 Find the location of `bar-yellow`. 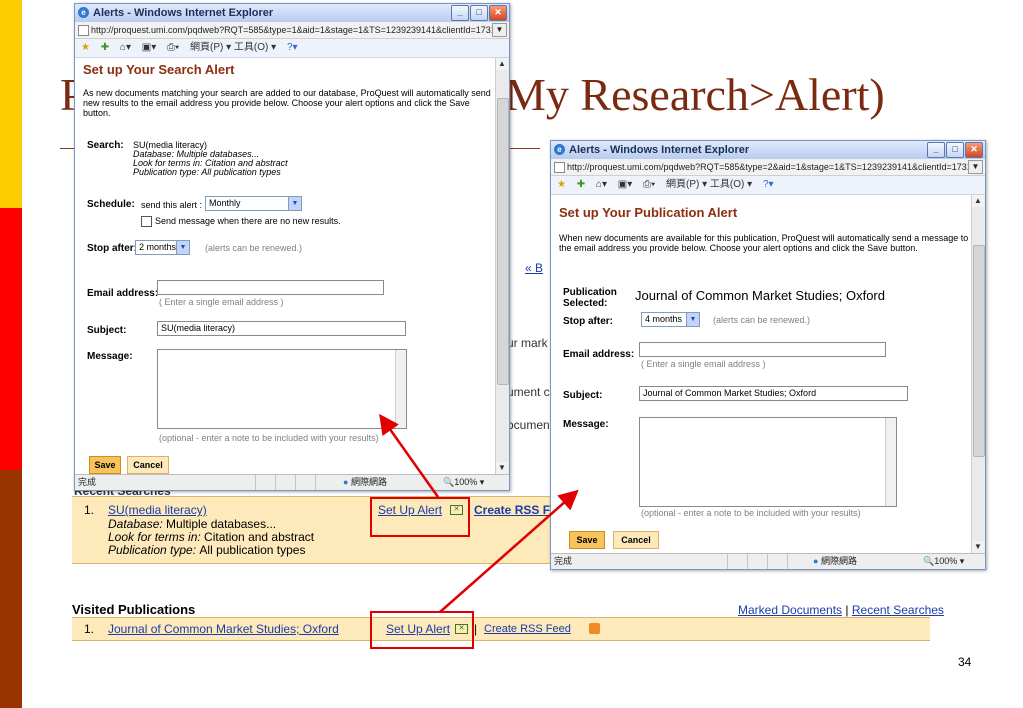

bar-yellow is located at coordinates (11, 104).